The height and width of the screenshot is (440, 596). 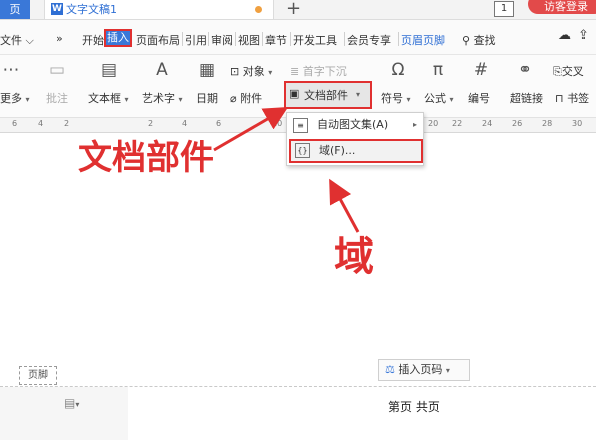 I want to click on annotation-arrows, so click(x=286, y=169).